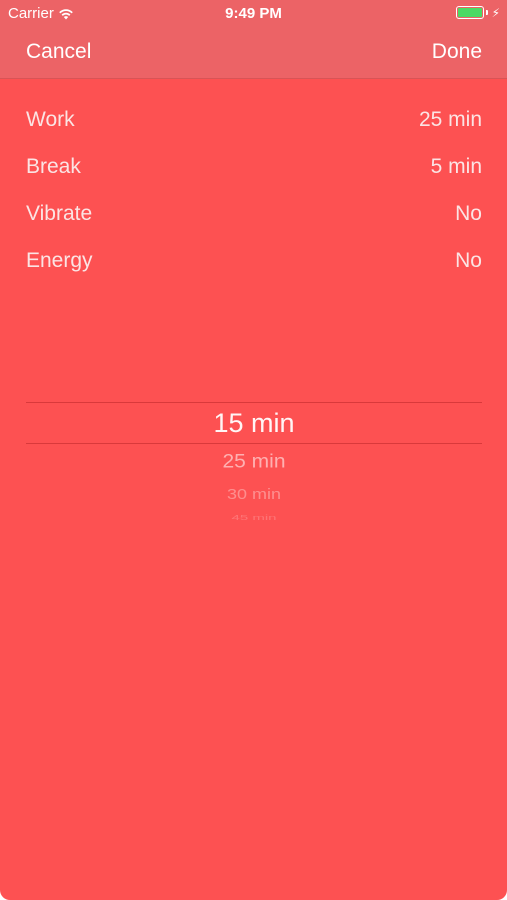  I want to click on battery-tip, so click(486, 12).